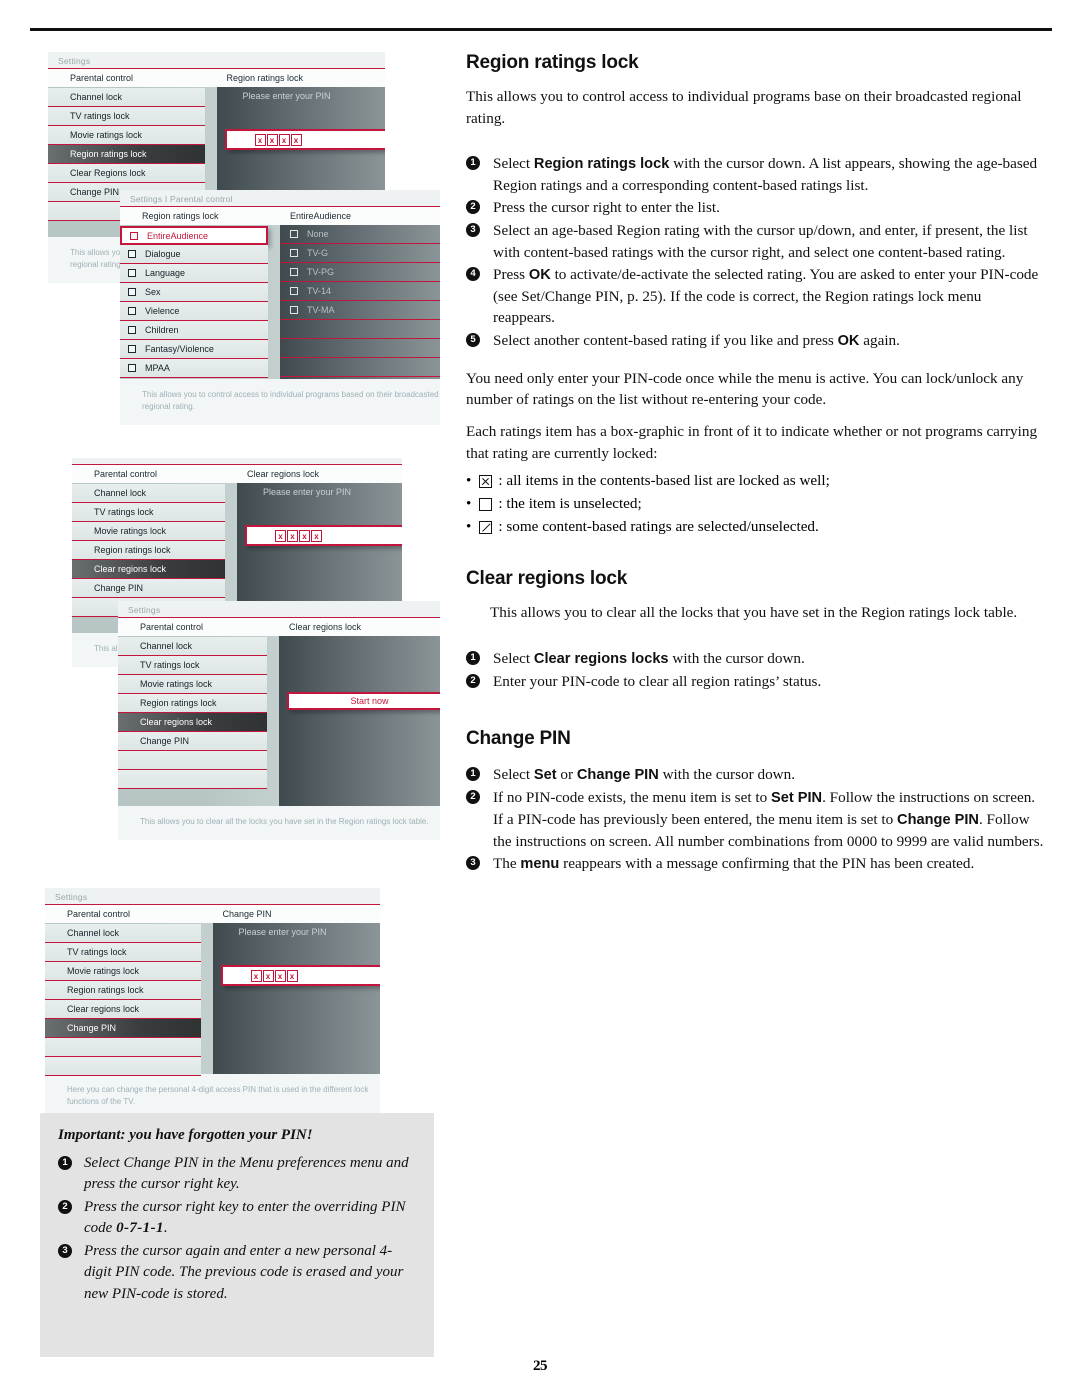  I want to click on step-number: 4, so click(473, 274).